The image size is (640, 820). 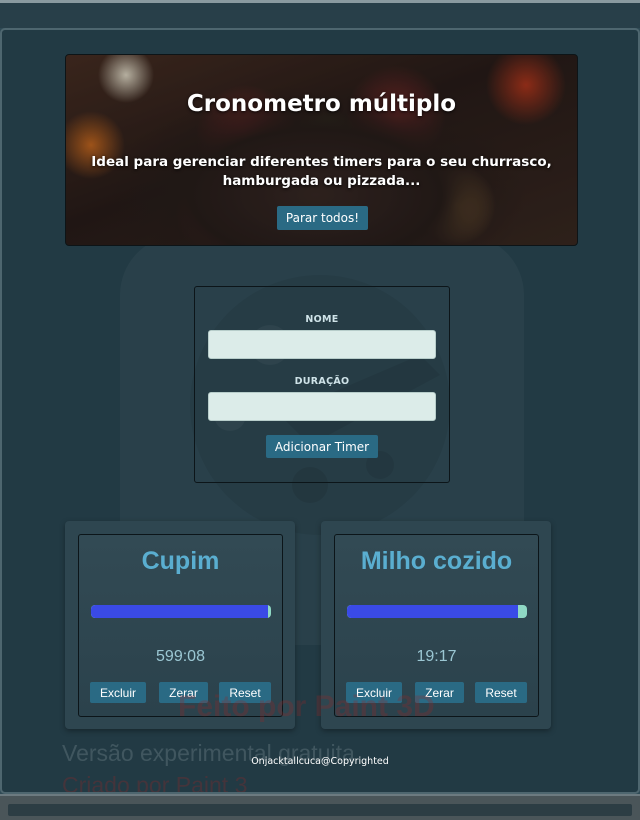 I want to click on page-title: Cronometro múltiplo, so click(x=321, y=104).